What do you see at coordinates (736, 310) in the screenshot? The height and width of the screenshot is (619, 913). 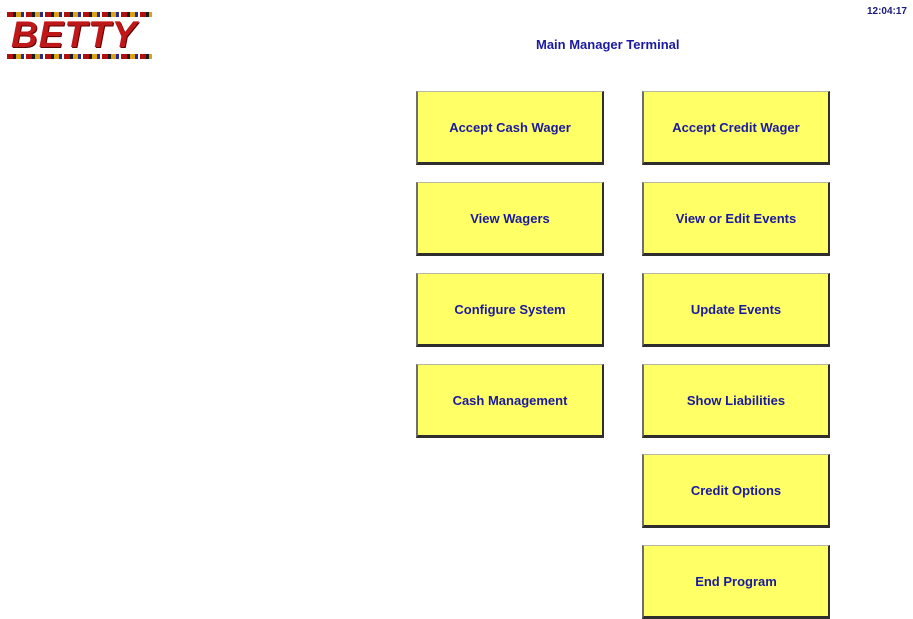 I see `update-events-button: Update Events` at bounding box center [736, 310].